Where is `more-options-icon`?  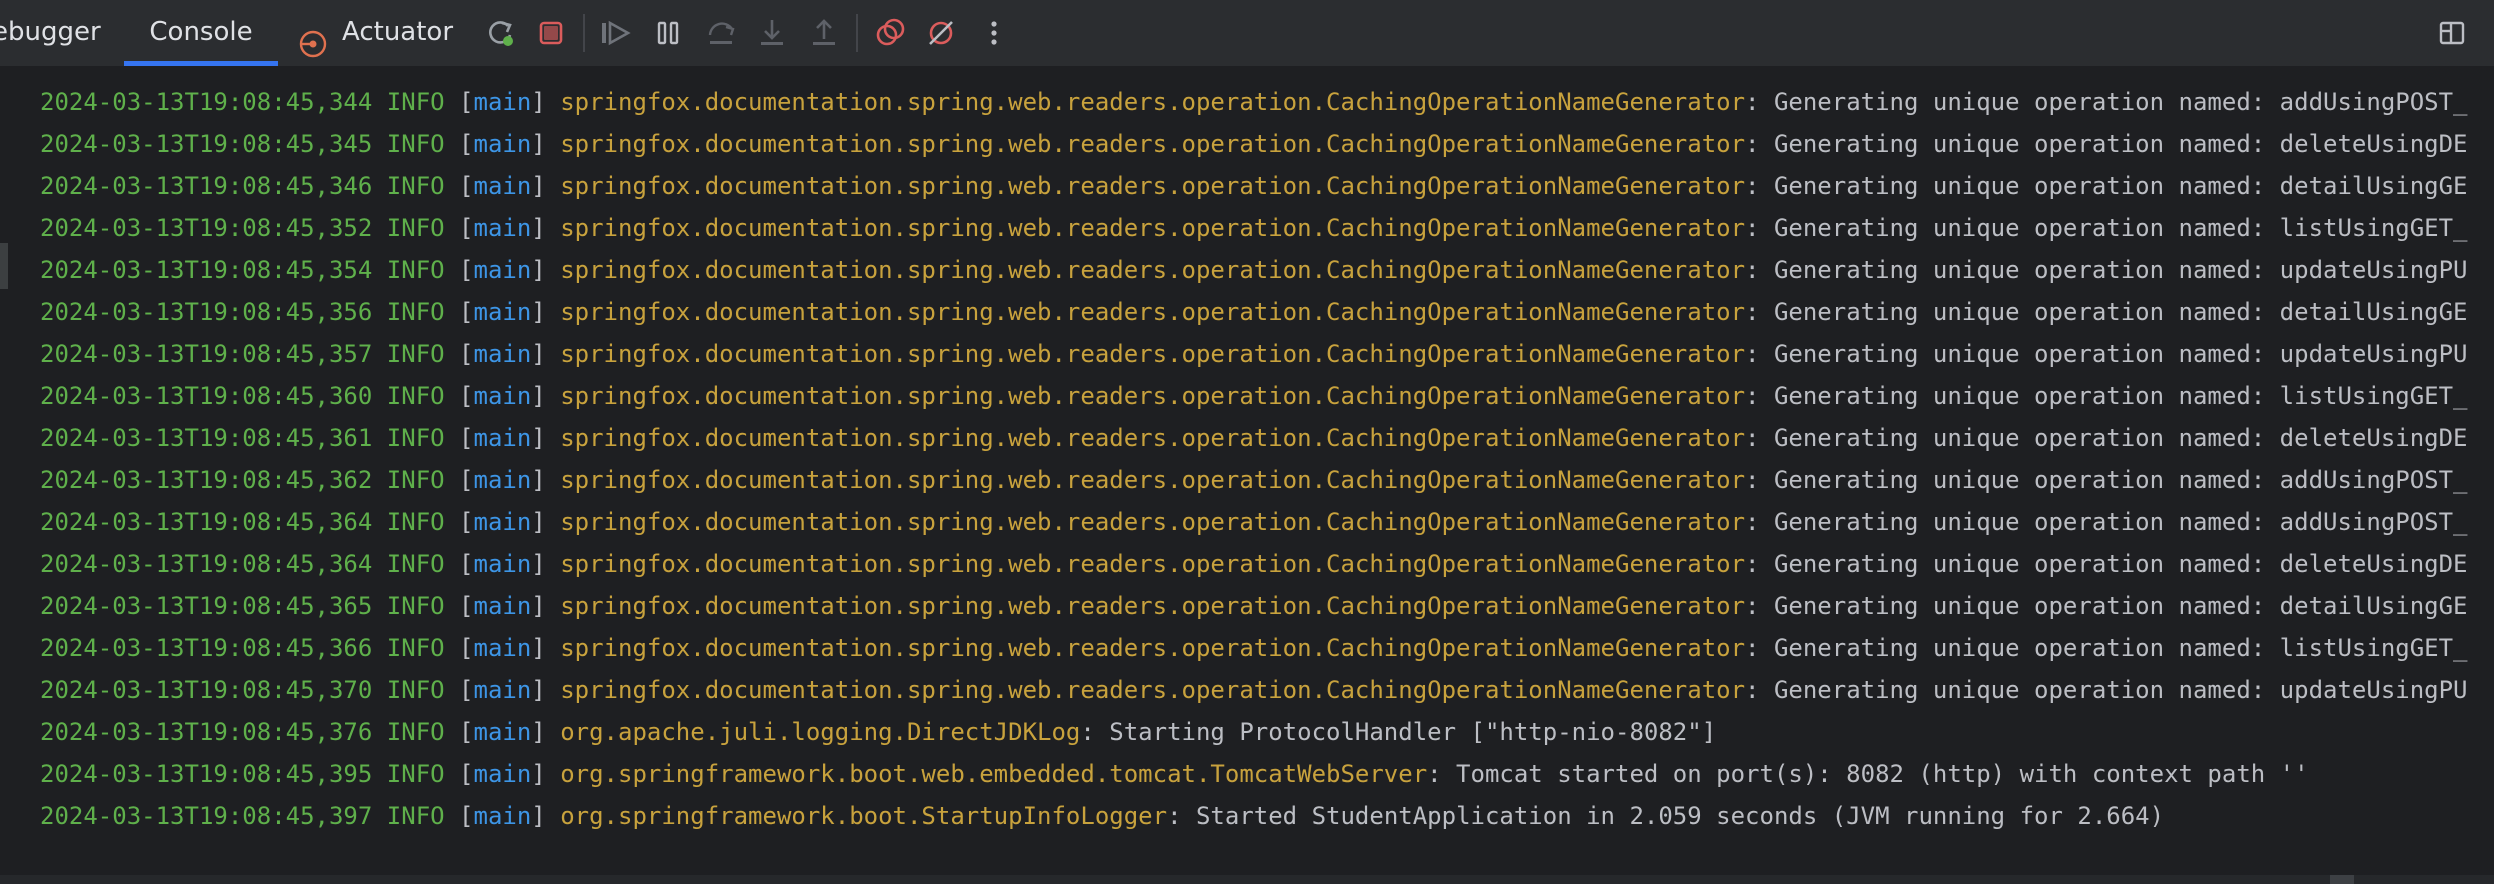 more-options-icon is located at coordinates (994, 33).